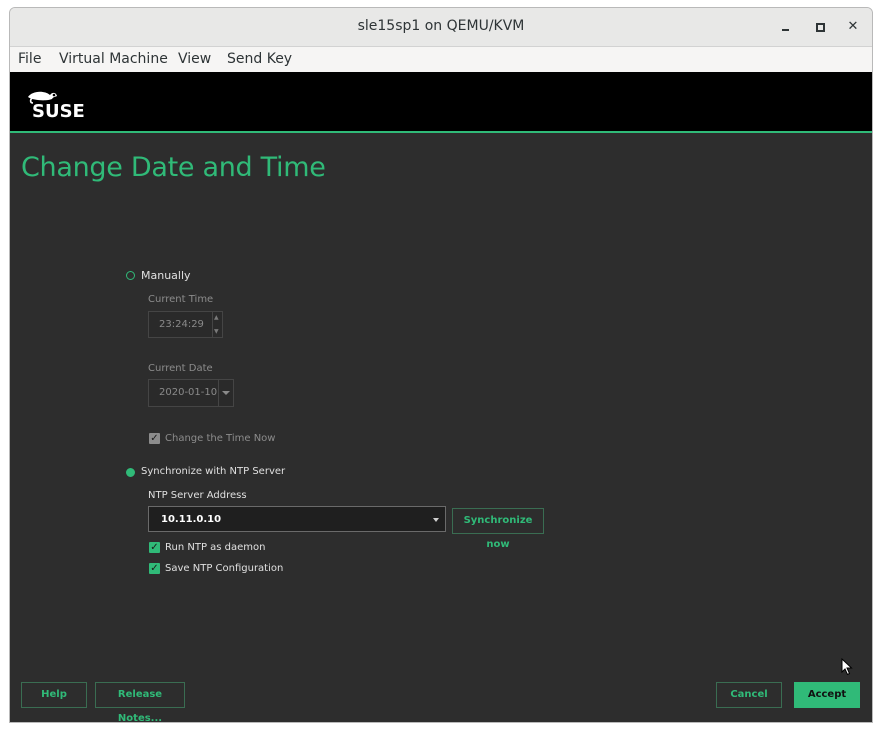 This screenshot has width=881, height=731. Describe the element at coordinates (749, 695) in the screenshot. I see `cancel-button: Cancel` at that location.